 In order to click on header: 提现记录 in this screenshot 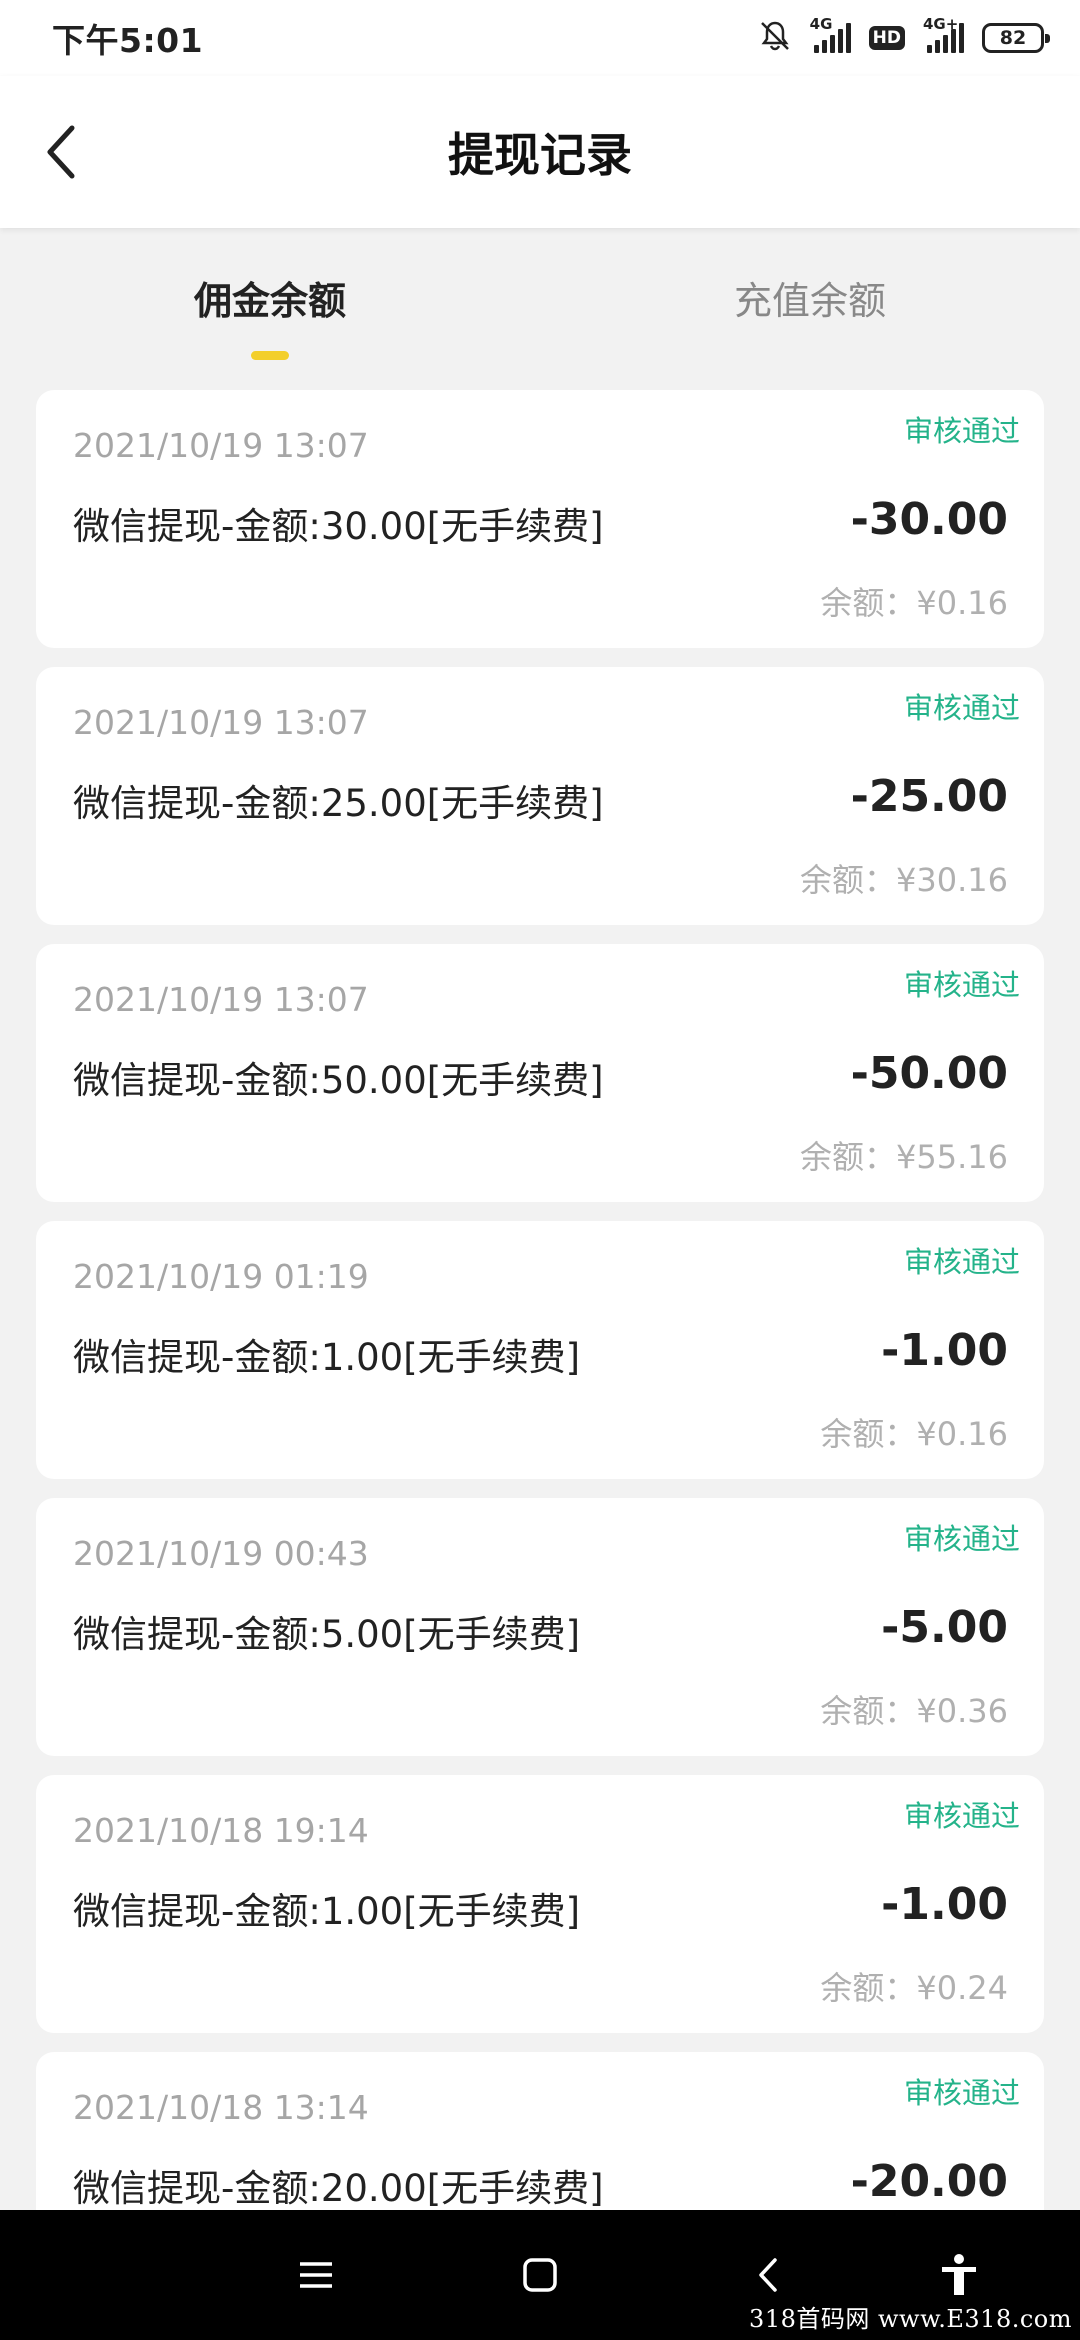, I will do `click(540, 152)`.